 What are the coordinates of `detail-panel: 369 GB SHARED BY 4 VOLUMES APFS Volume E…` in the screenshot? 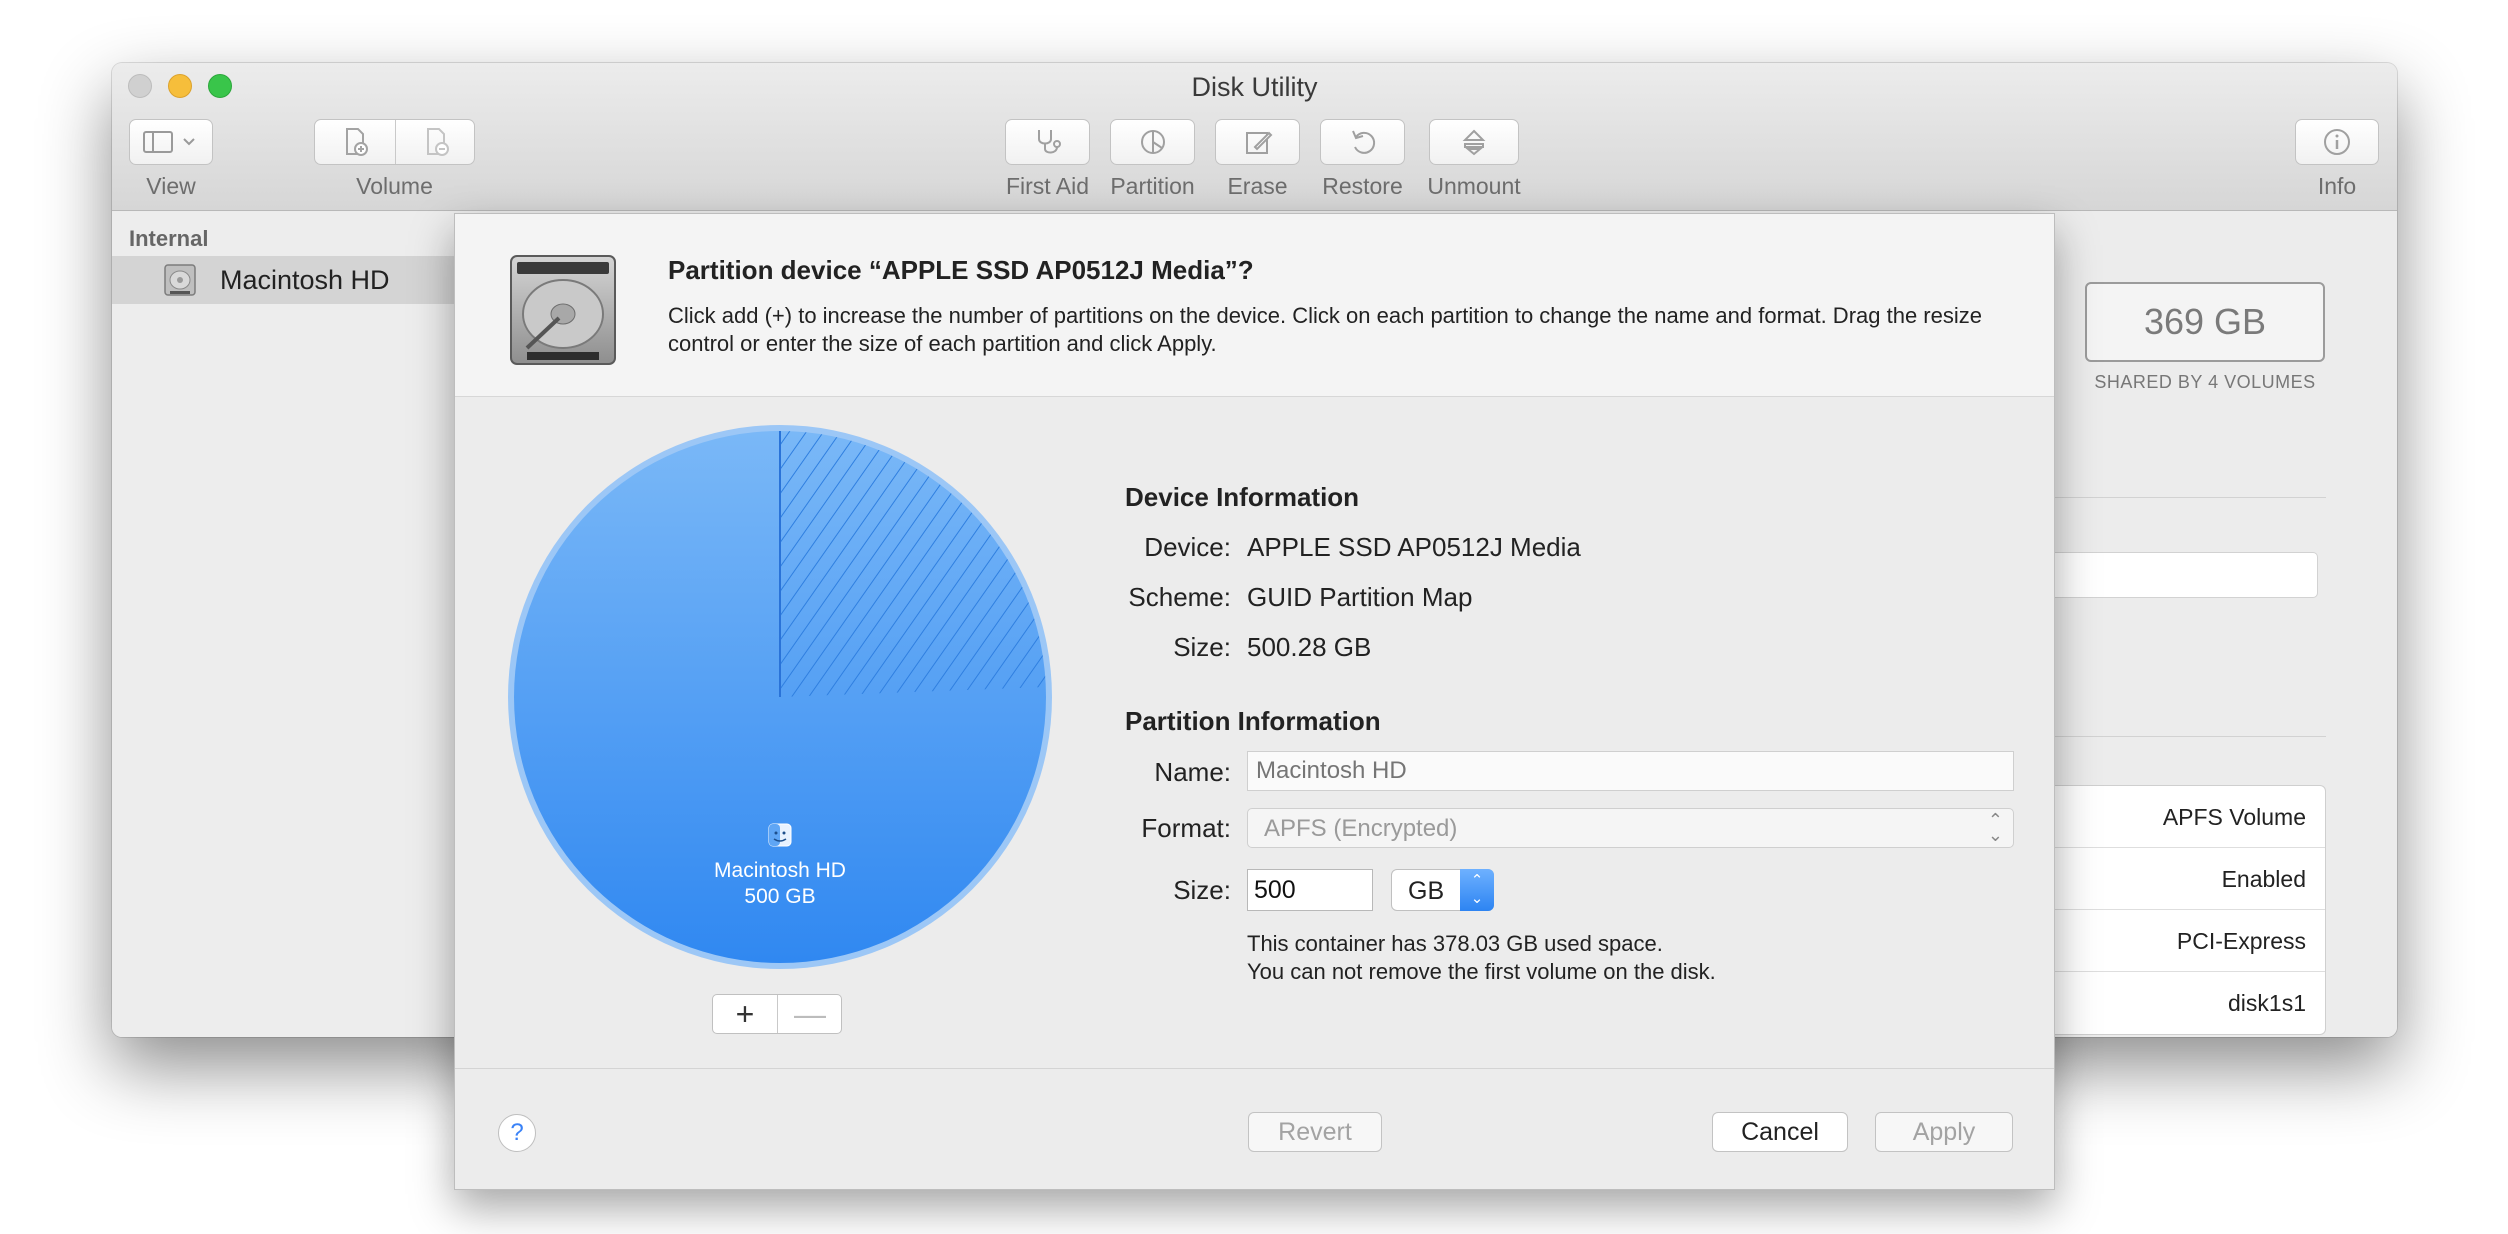 It's located at (2225, 624).